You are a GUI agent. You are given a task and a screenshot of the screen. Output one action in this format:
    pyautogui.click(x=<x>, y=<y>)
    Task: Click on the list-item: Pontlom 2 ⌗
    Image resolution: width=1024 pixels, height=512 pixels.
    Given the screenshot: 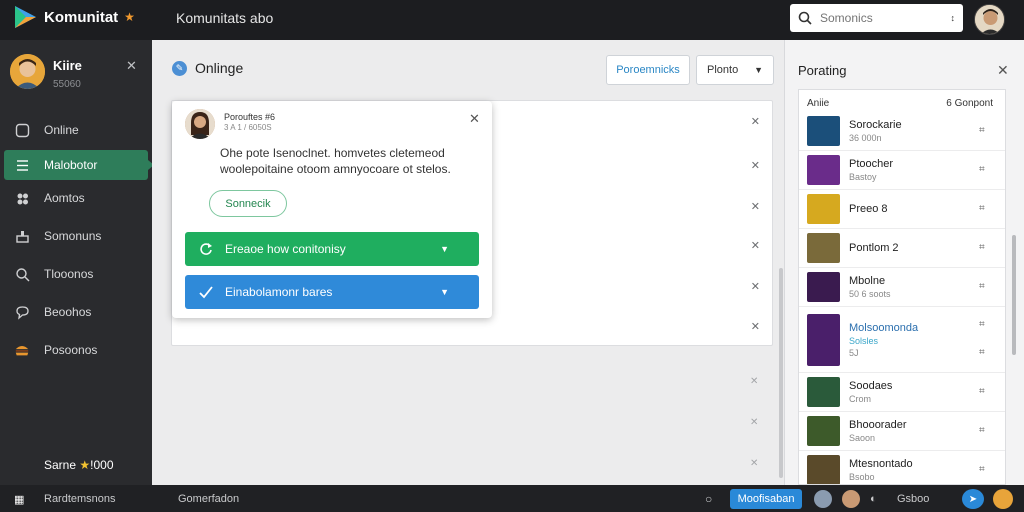 What is the action you would take?
    pyautogui.click(x=902, y=248)
    